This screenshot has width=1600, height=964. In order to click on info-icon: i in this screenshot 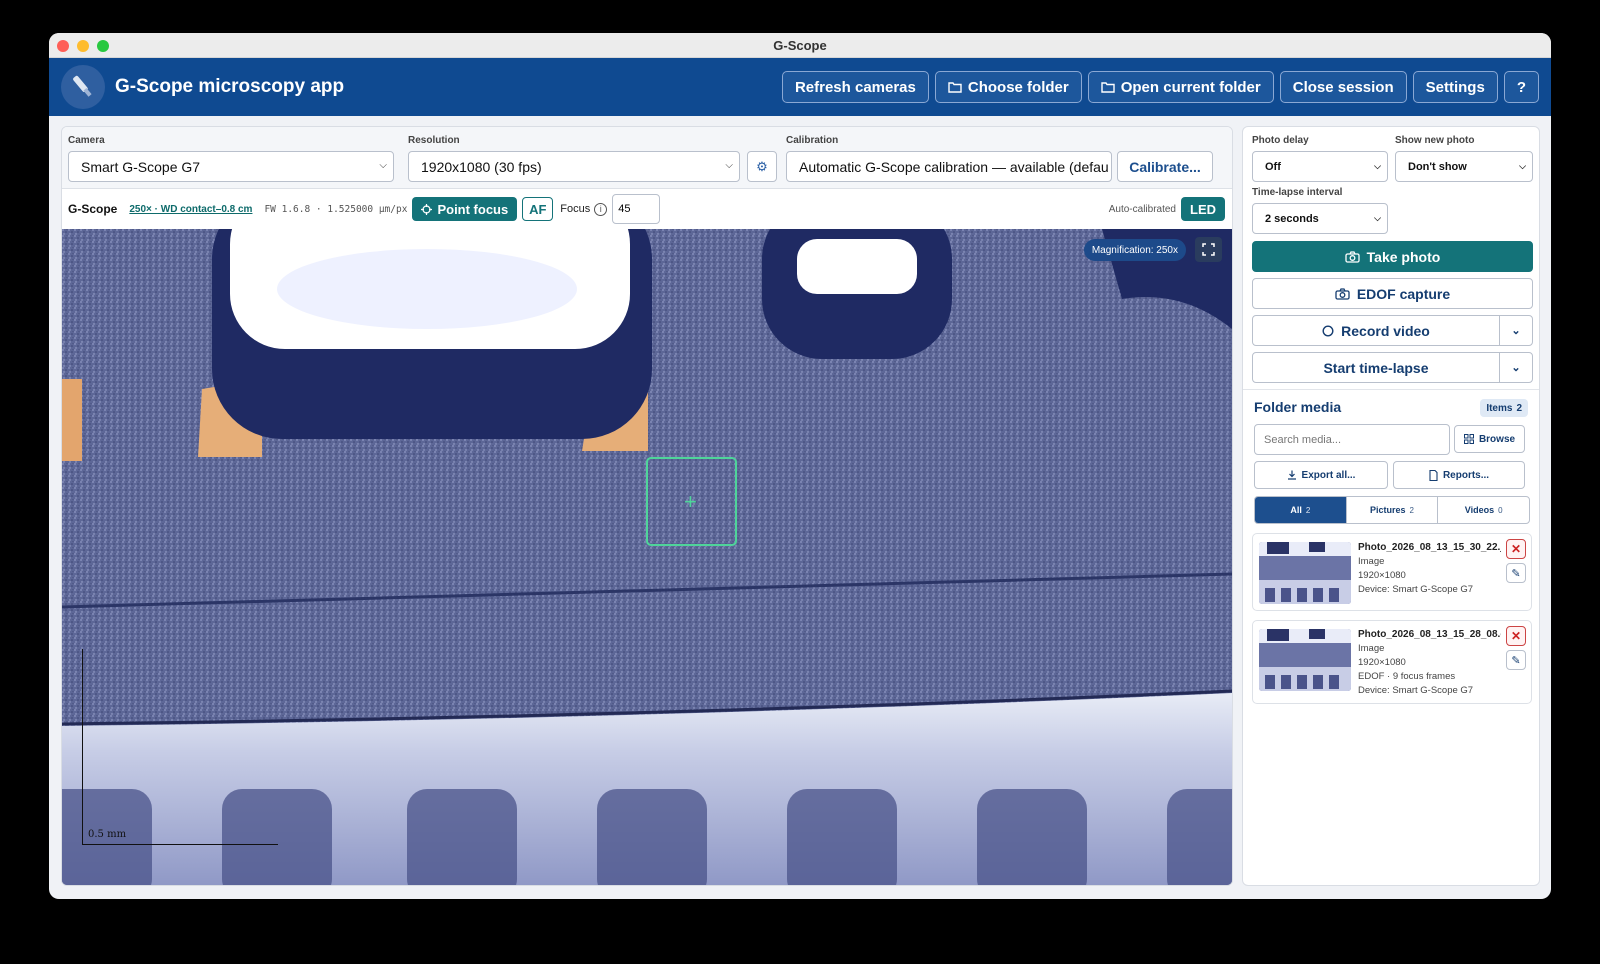, I will do `click(601, 209)`.